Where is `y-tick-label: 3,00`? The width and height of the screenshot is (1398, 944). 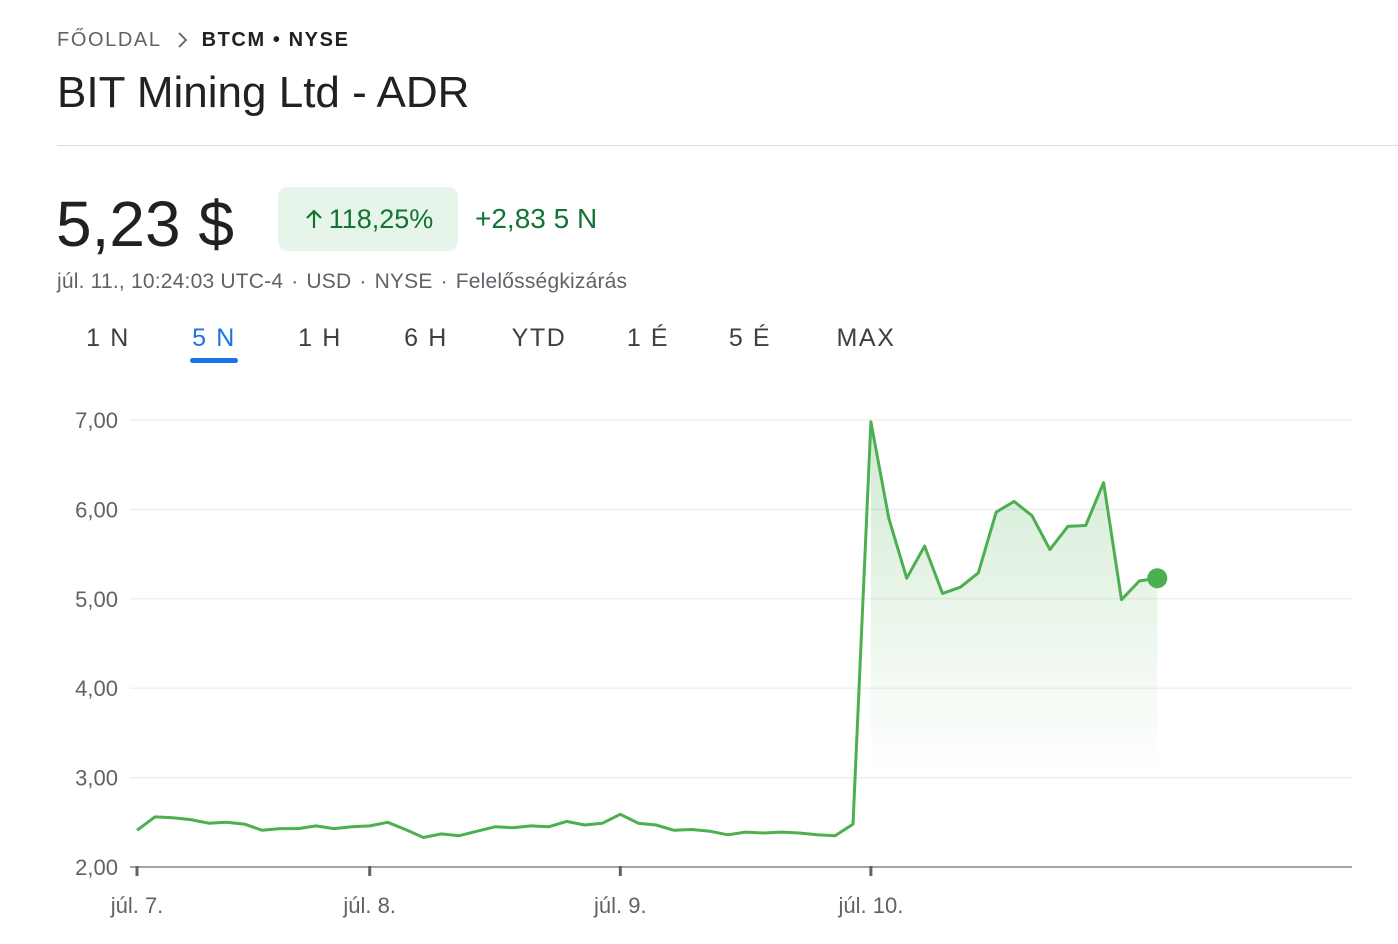
y-tick-label: 3,00 is located at coordinates (96, 778).